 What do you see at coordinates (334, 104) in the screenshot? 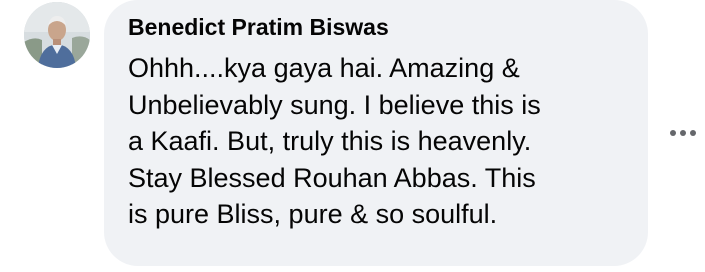
I see `comment-text-line: Unbelievably sung. I believe this is` at bounding box center [334, 104].